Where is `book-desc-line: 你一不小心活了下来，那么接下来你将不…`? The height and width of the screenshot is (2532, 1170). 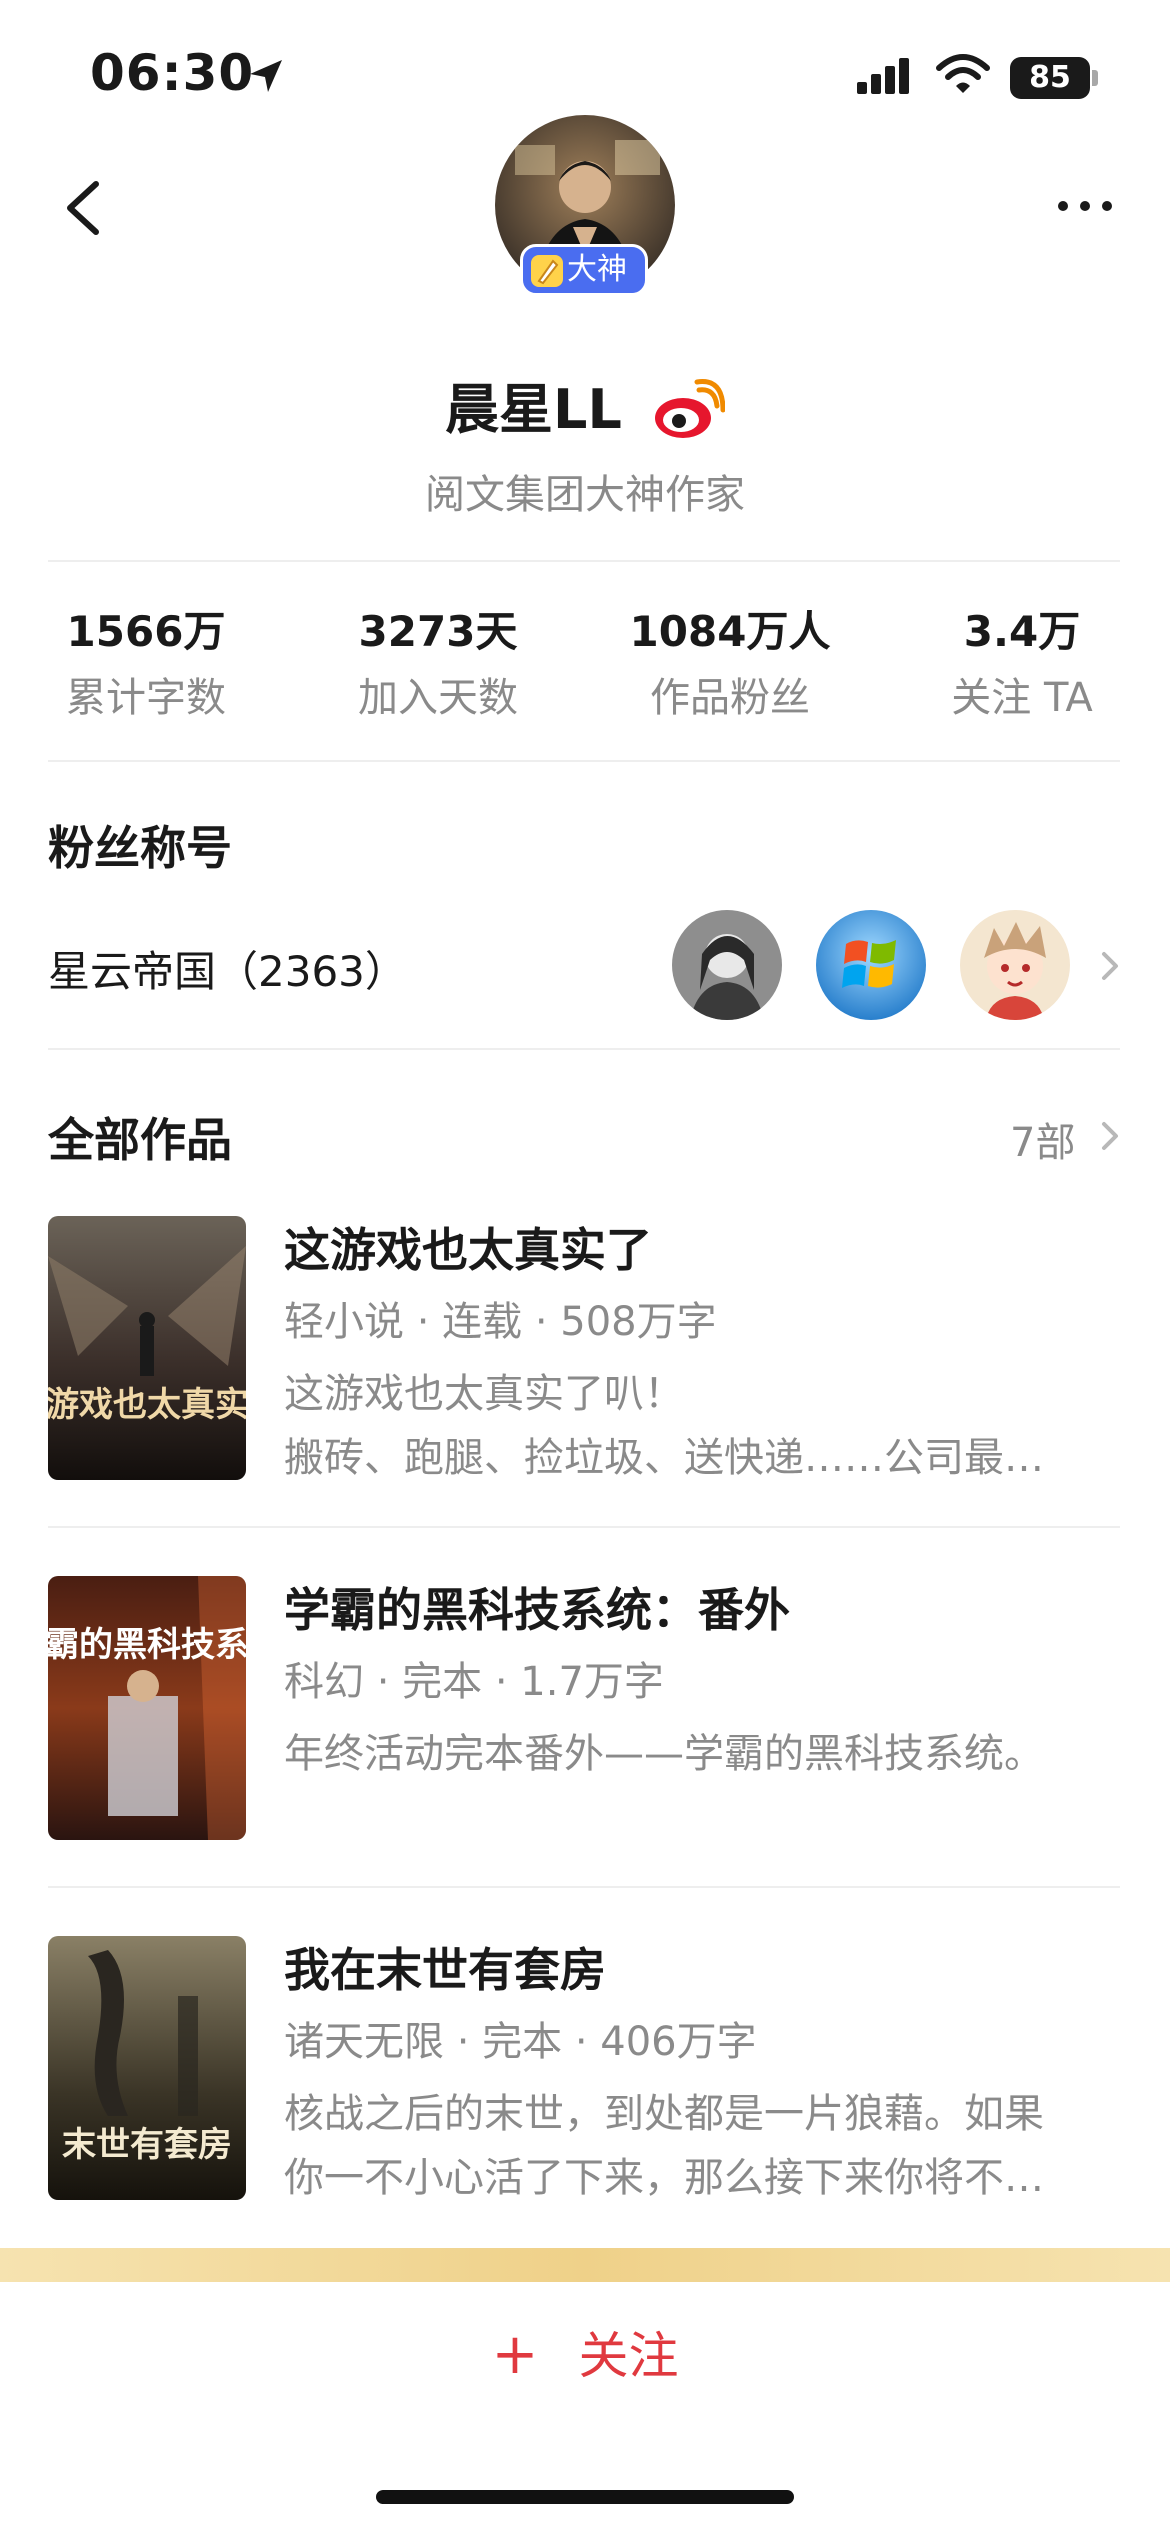 book-desc-line: 你一不小心活了下来，那么接下来你将不… is located at coordinates (664, 2178).